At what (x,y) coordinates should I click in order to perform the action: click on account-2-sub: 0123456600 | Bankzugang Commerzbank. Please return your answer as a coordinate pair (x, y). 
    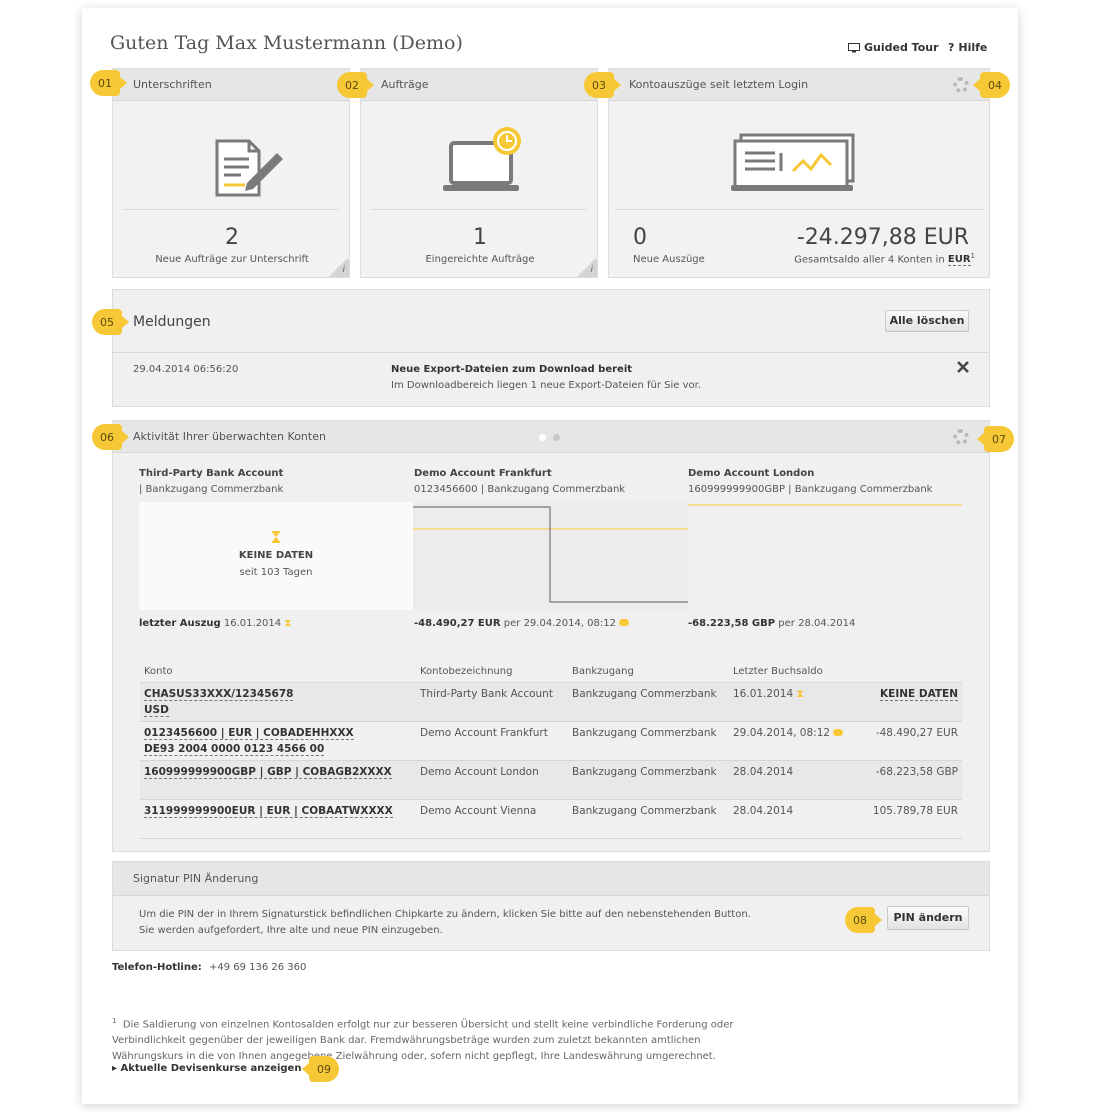
    Looking at the image, I should click on (520, 489).